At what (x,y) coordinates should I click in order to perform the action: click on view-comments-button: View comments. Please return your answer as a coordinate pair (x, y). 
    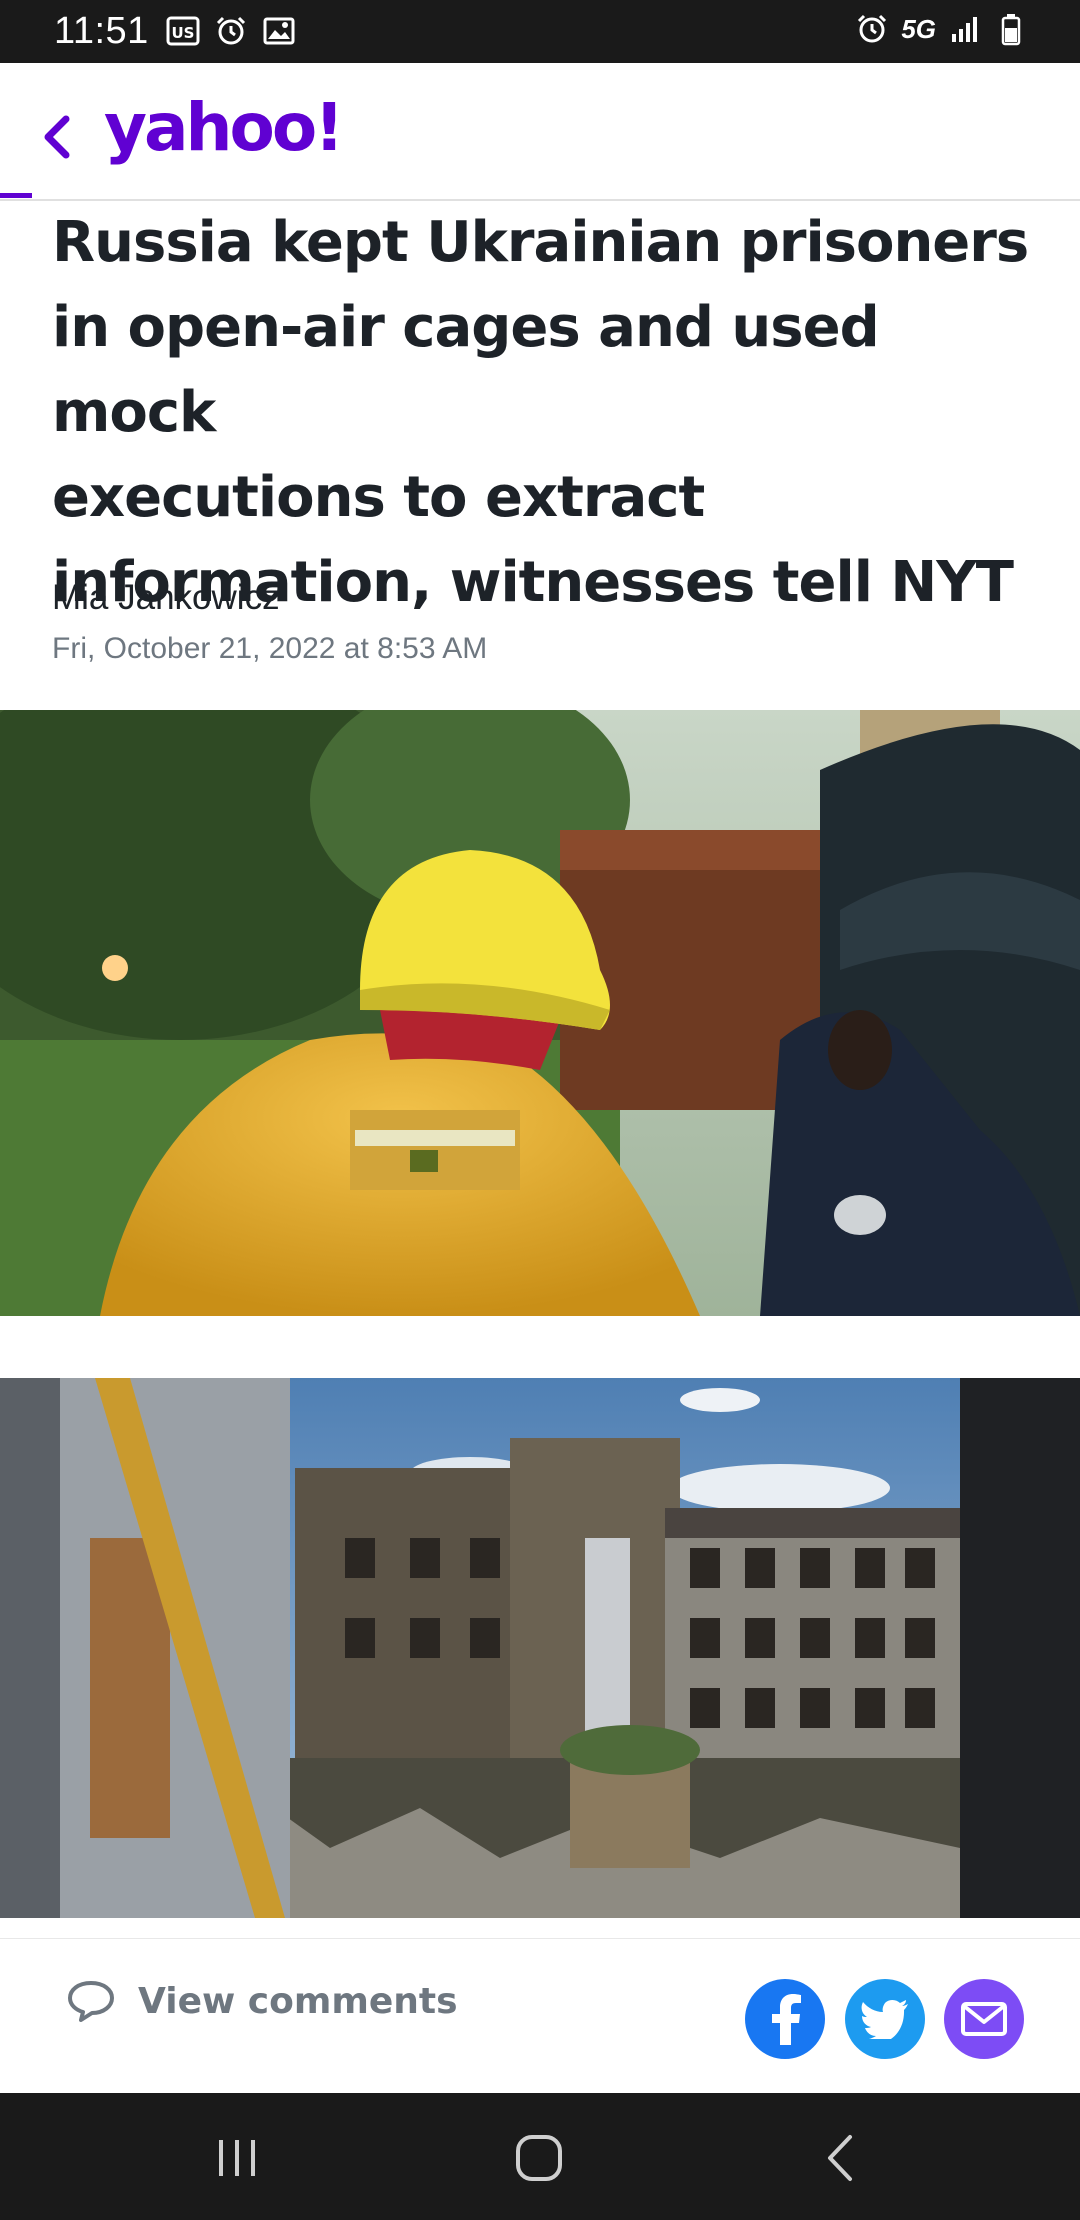
    Looking at the image, I should click on (262, 2001).